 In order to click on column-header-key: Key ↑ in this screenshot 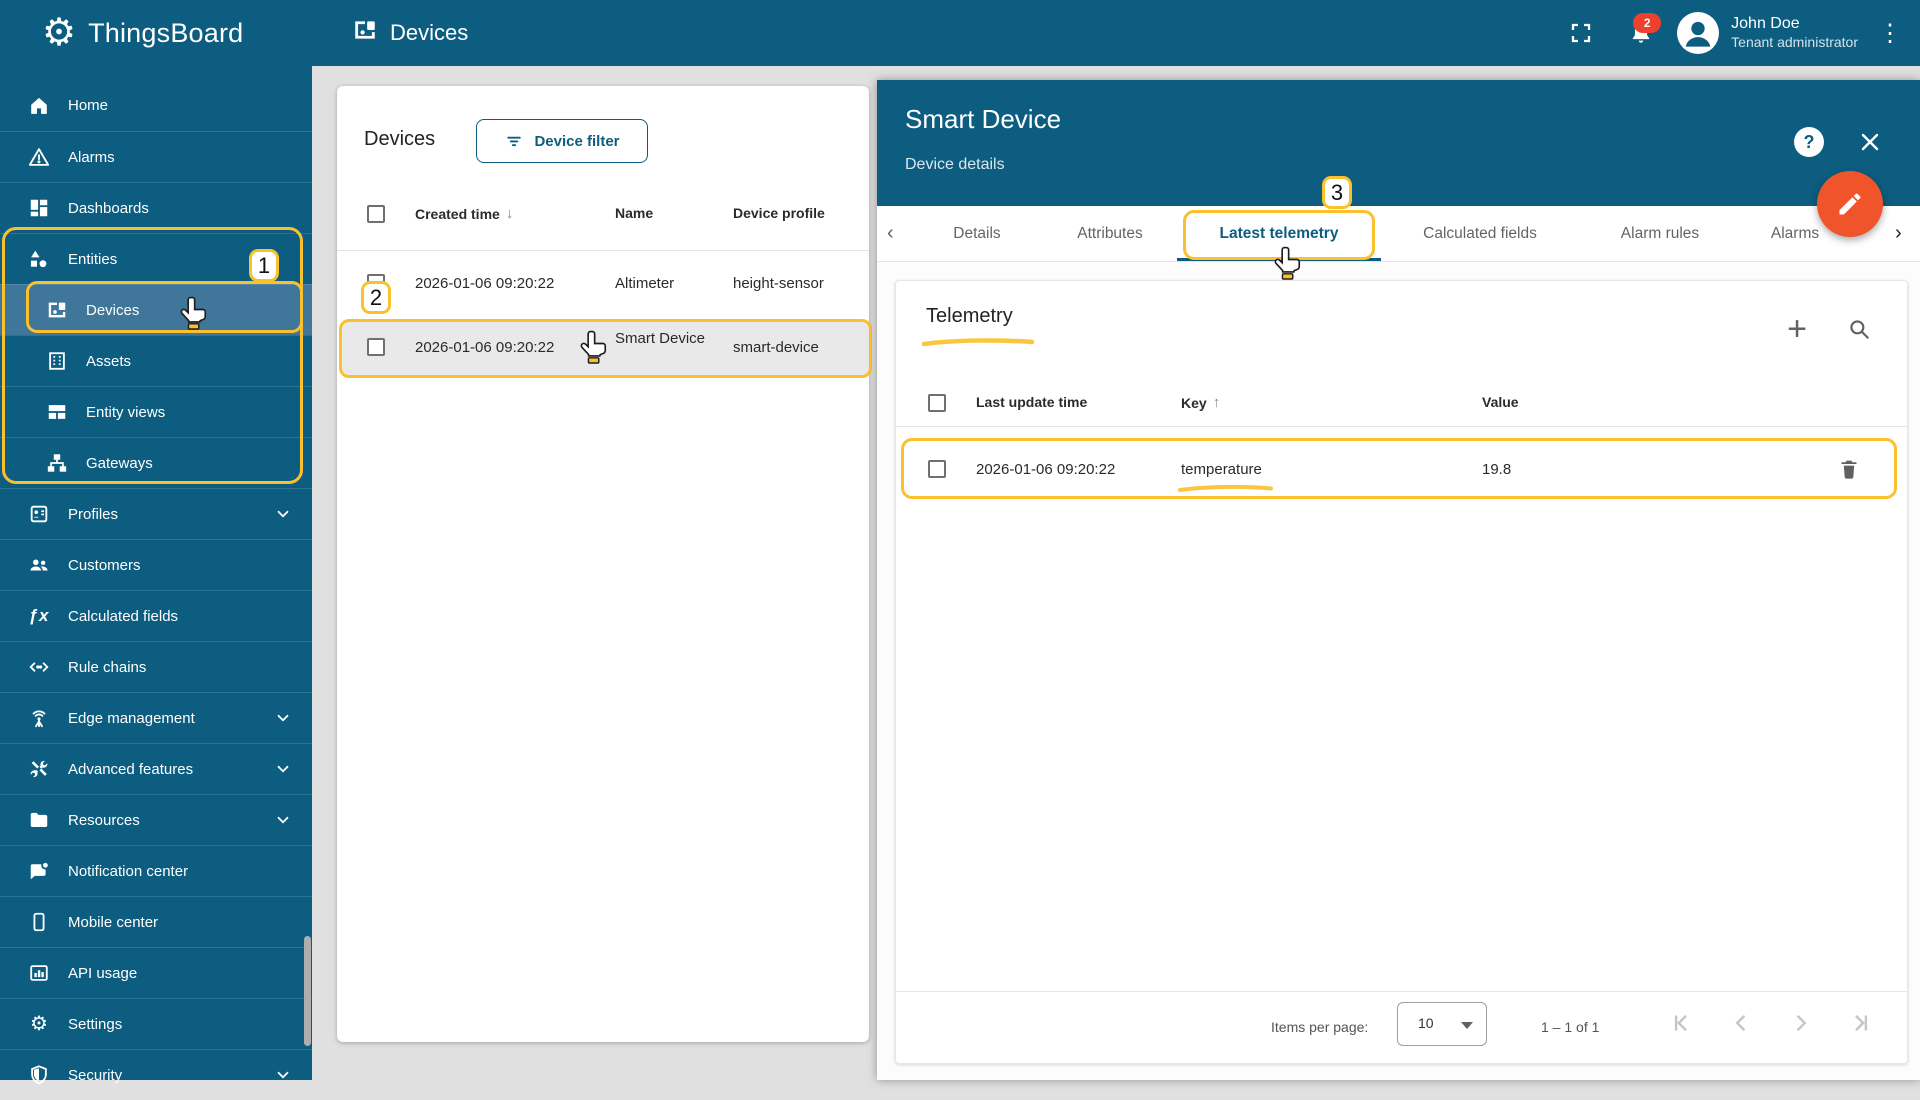, I will do `click(1200, 402)`.